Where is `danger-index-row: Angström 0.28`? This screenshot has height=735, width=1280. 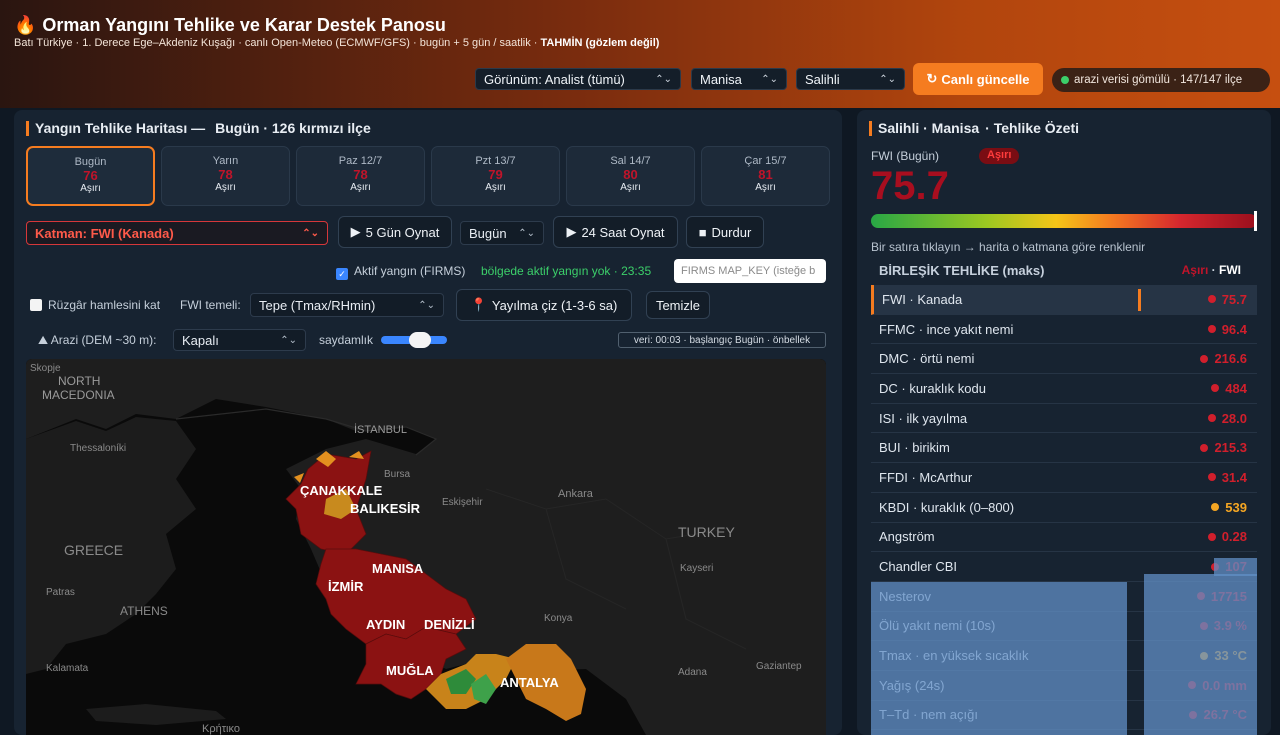
danger-index-row: Angström 0.28 is located at coordinates (1064, 538).